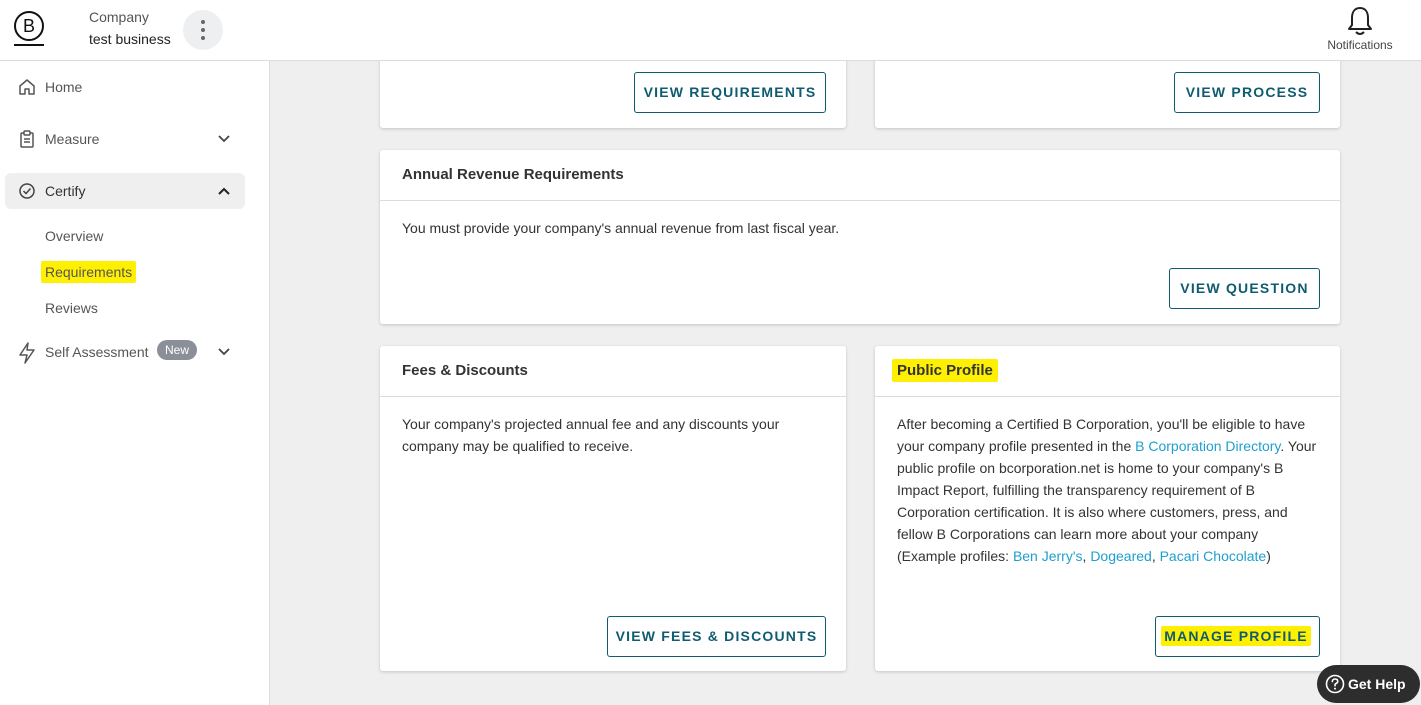 The height and width of the screenshot is (705, 1421). I want to click on view-requirements-button: VIEW REQUIREMENTS, so click(730, 92).